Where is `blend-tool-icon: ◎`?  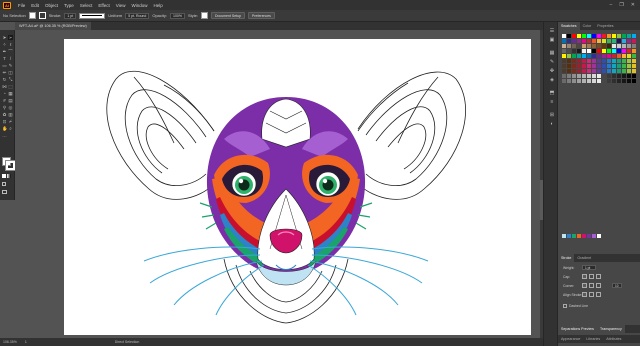
blend-tool-icon: ◎ is located at coordinates (10, 107).